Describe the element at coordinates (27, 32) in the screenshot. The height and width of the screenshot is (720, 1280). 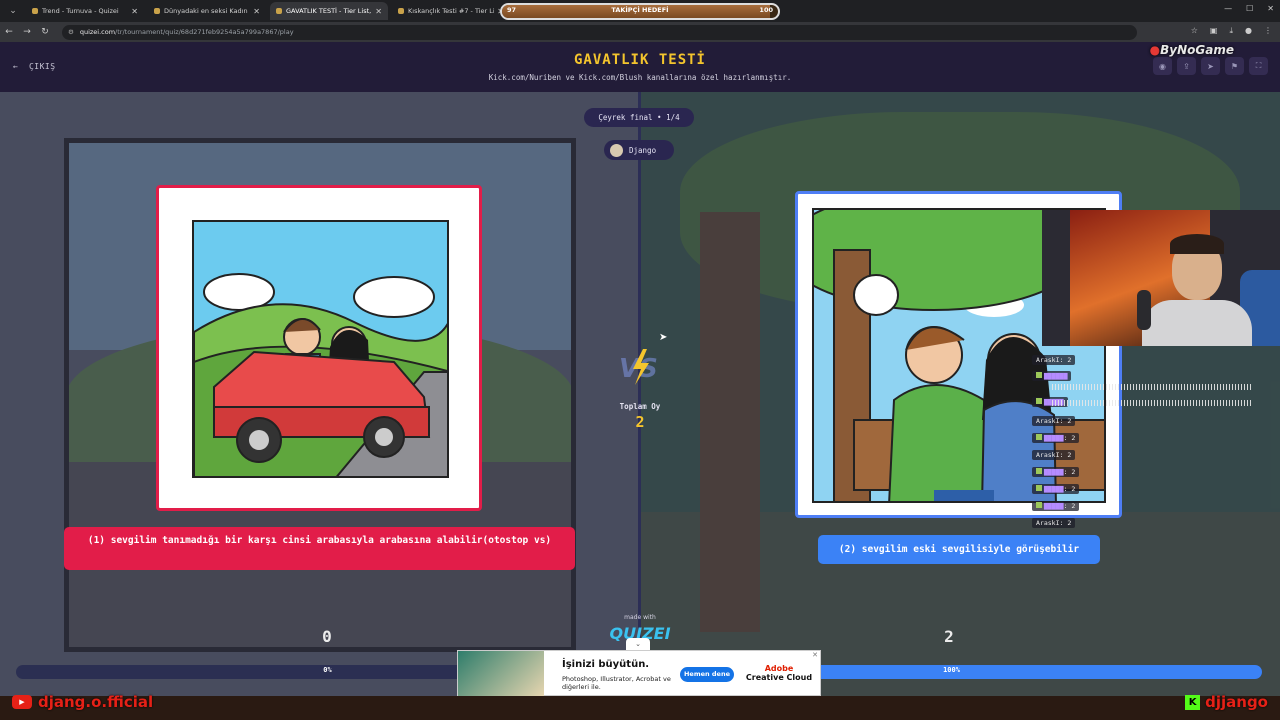
I see `forward-arrow-icon: →` at that location.